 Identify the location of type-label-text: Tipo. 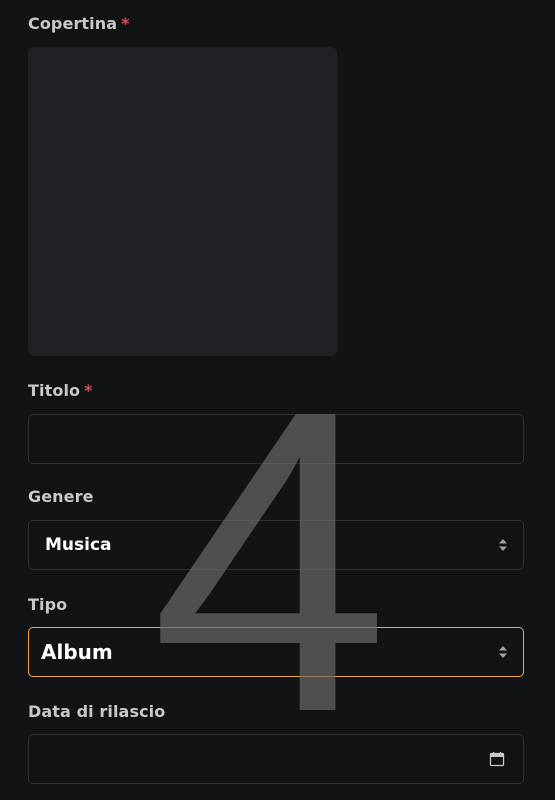
(48, 604).